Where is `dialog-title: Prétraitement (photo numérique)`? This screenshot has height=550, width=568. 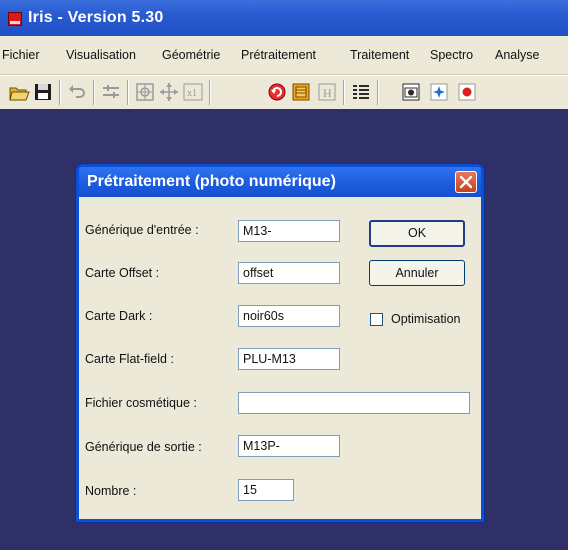
dialog-title: Prétraitement (photo numérique) is located at coordinates (211, 181).